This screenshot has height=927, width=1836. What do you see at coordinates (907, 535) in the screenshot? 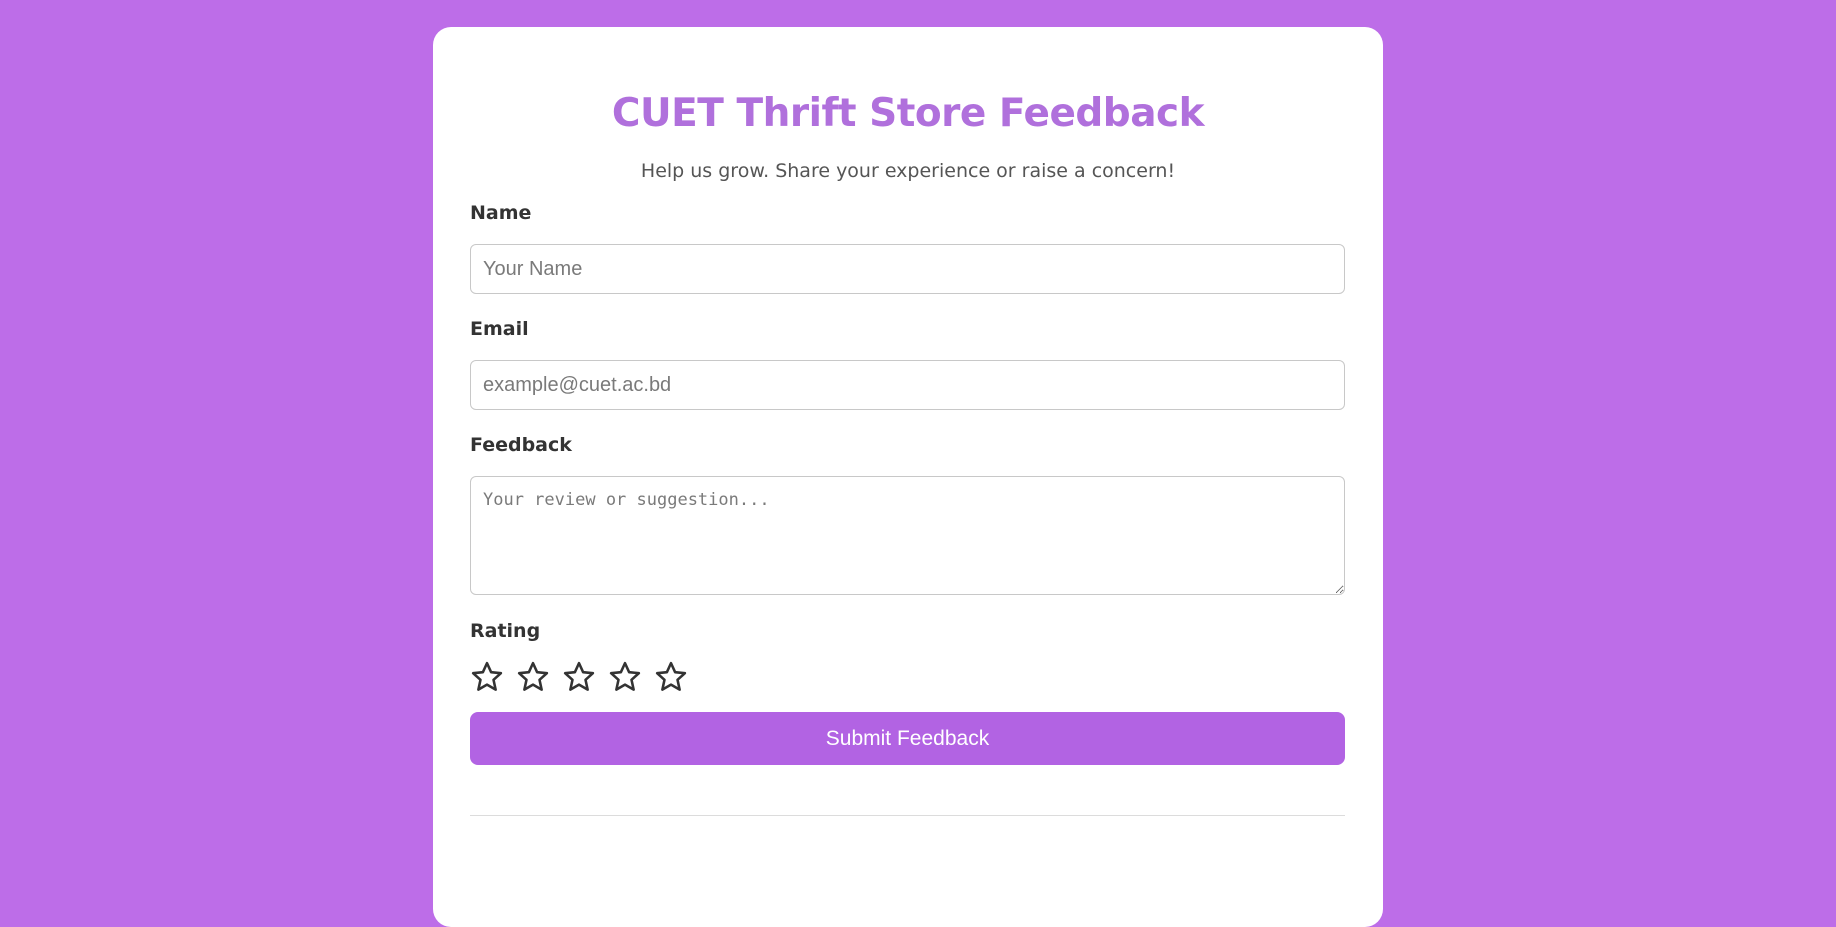
I see `feedback-textarea` at bounding box center [907, 535].